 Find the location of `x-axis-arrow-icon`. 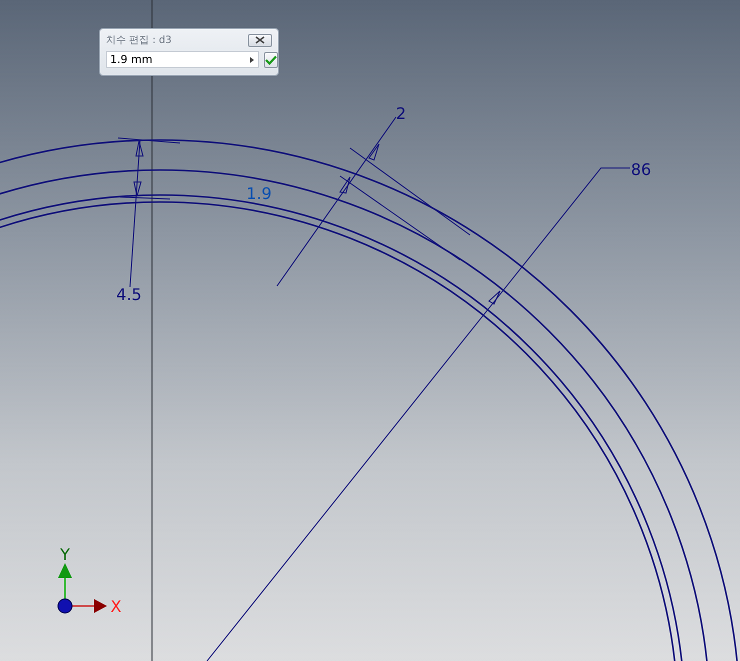

x-axis-arrow-icon is located at coordinates (88, 606).